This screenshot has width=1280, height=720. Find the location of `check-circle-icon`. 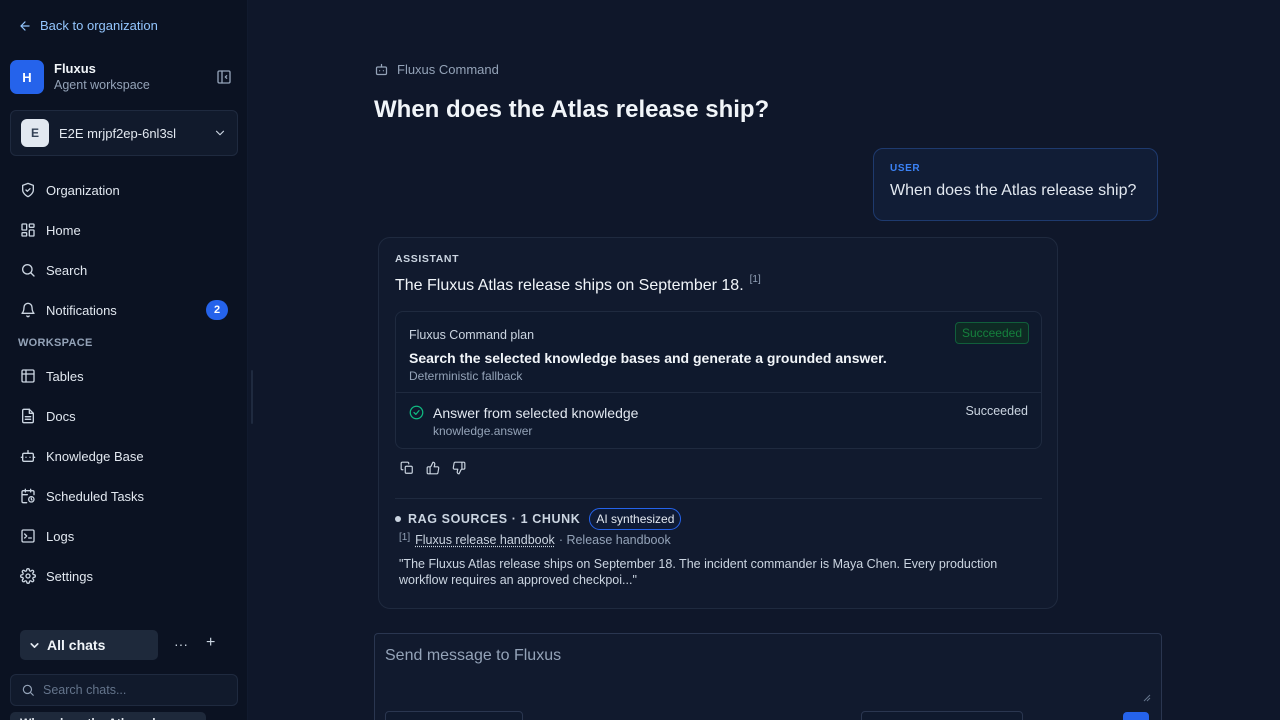

check-circle-icon is located at coordinates (416, 412).